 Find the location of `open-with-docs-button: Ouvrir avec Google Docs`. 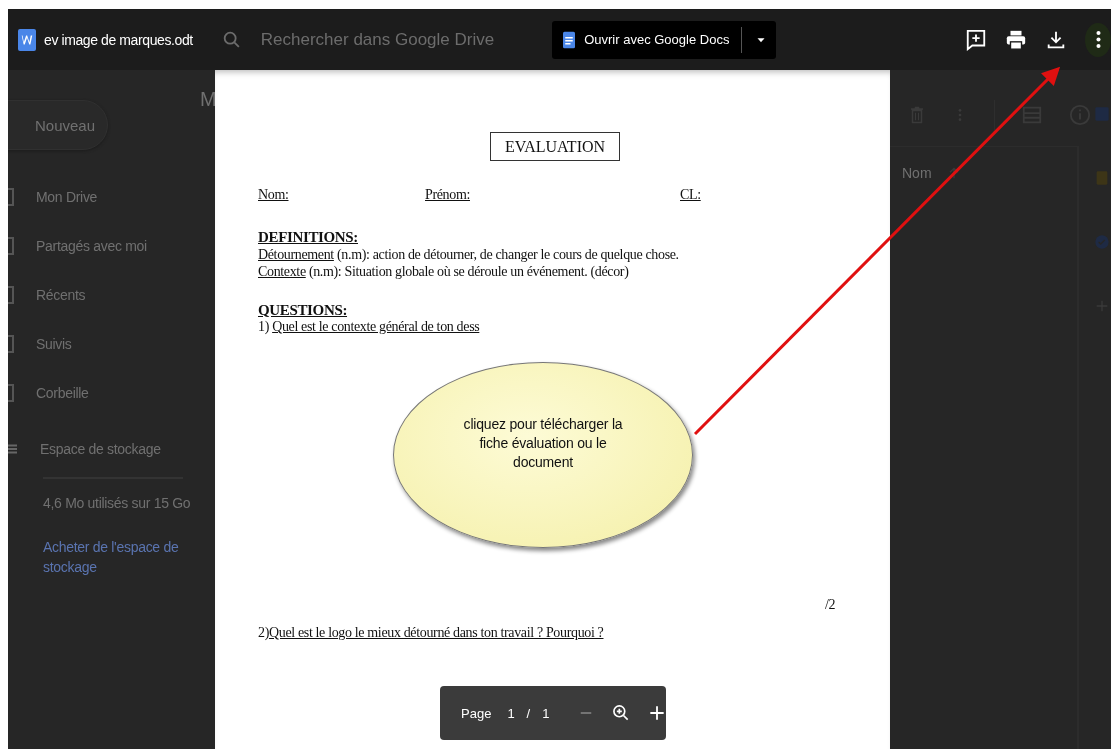

open-with-docs-button: Ouvrir avec Google Docs is located at coordinates (664, 39).